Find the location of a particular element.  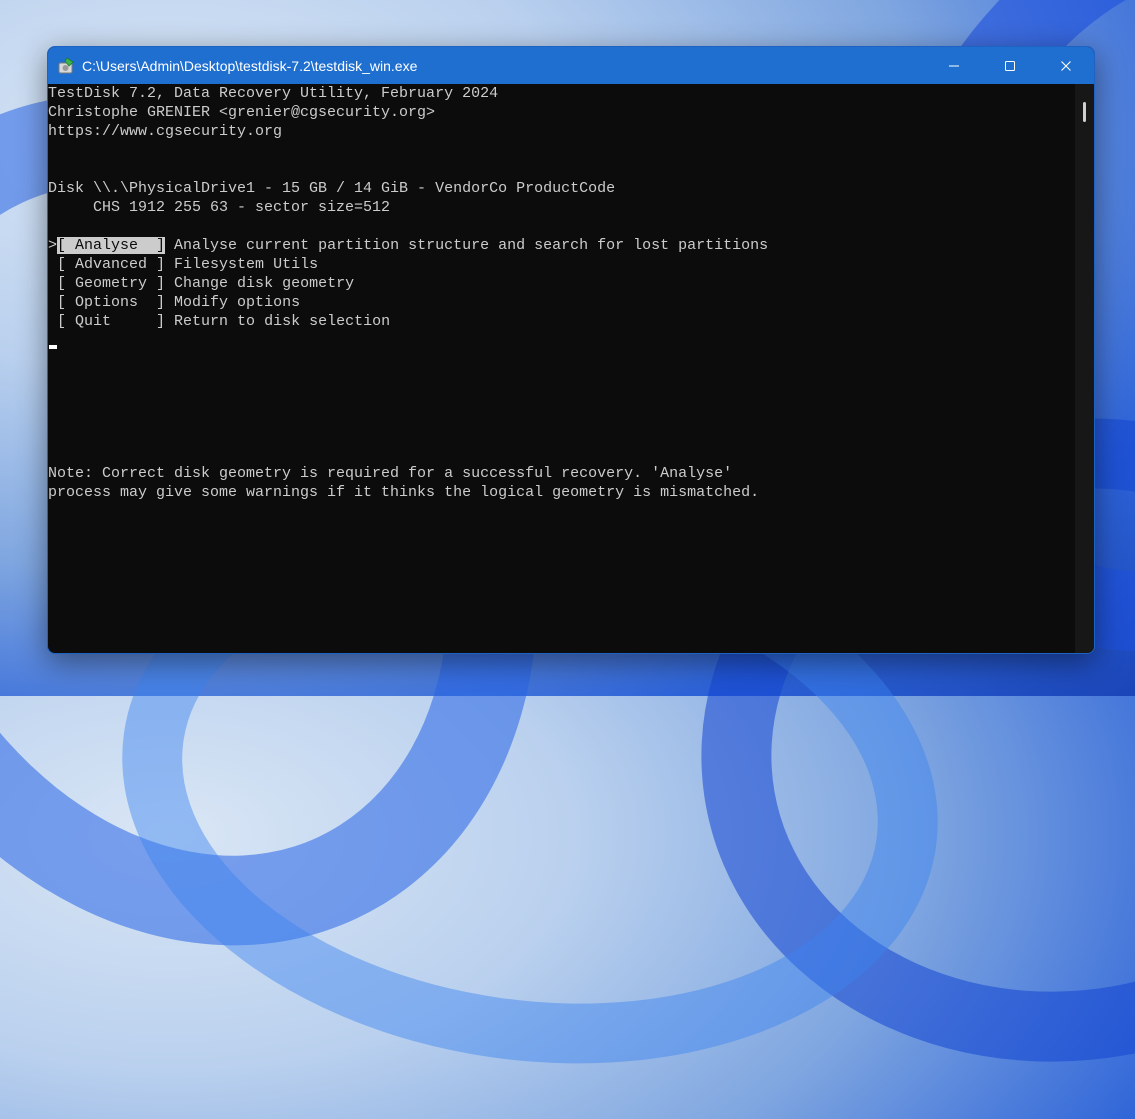

menu-label-options: [ Options ] is located at coordinates (111, 302).